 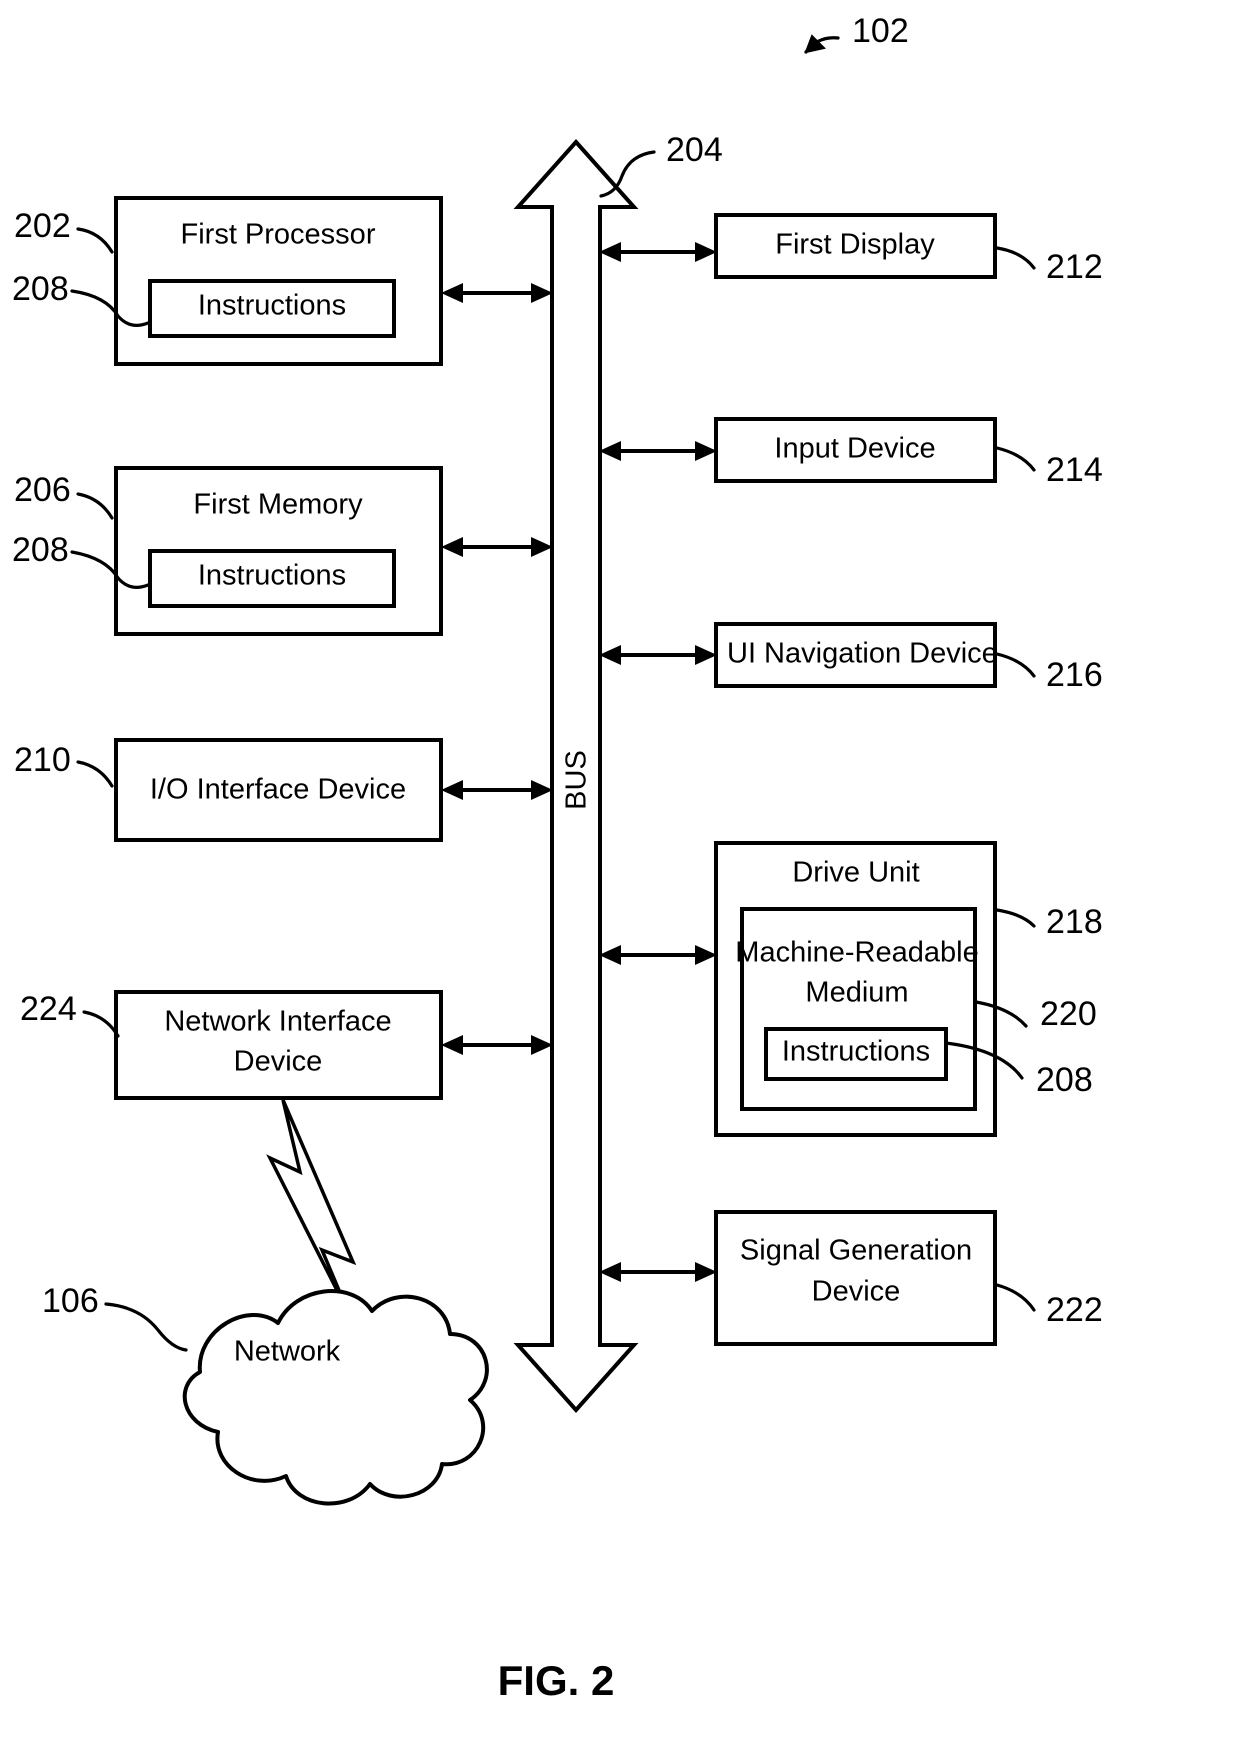 I want to click on ref-208-memory: 208, so click(x=40, y=550).